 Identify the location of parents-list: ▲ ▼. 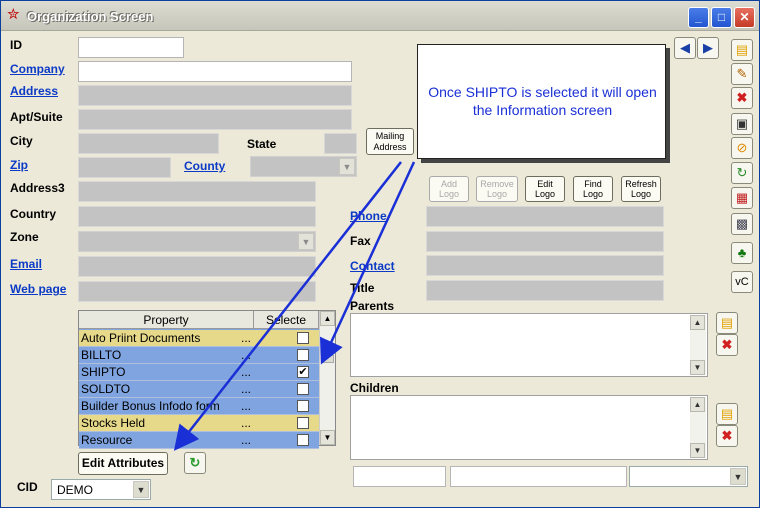
(529, 345).